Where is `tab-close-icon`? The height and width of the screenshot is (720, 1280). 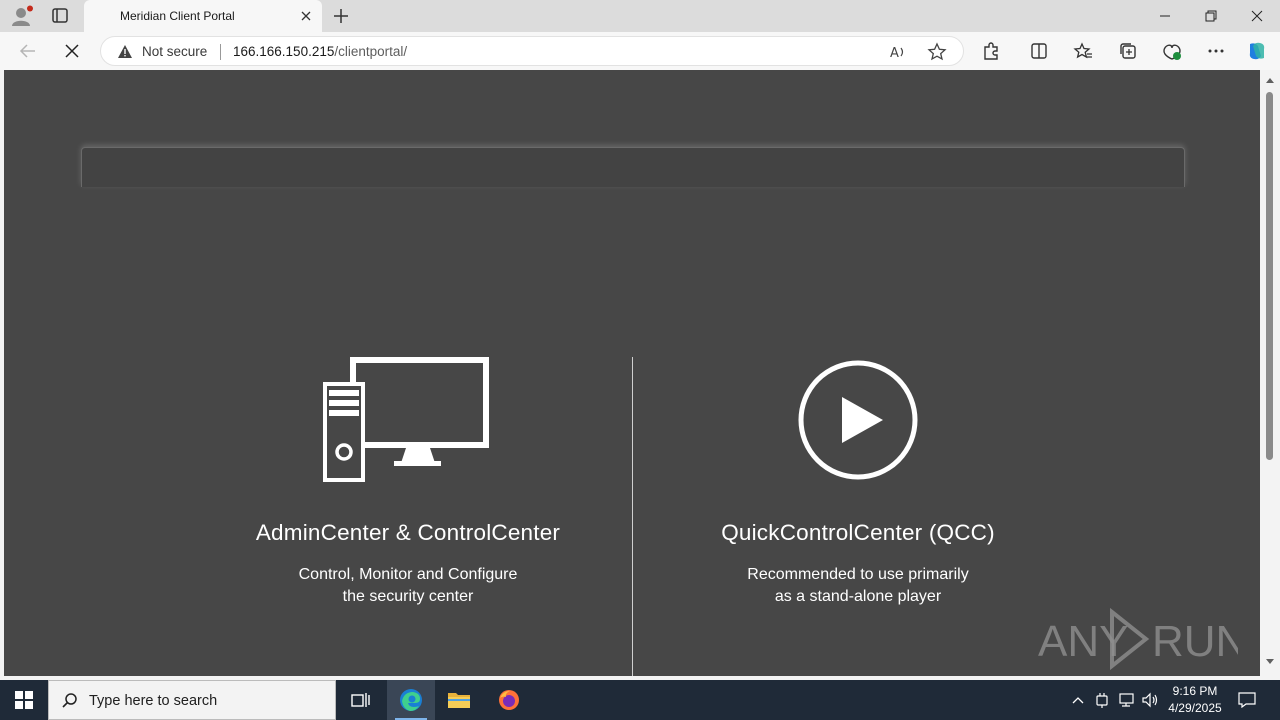
tab-close-icon is located at coordinates (306, 16).